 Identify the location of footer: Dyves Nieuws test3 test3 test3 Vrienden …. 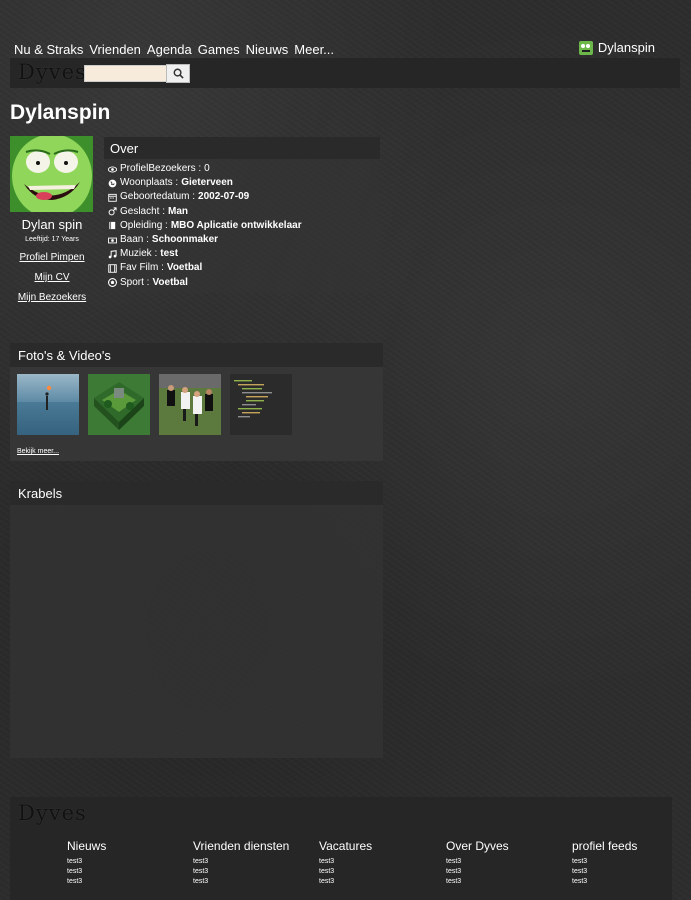
(341, 848).